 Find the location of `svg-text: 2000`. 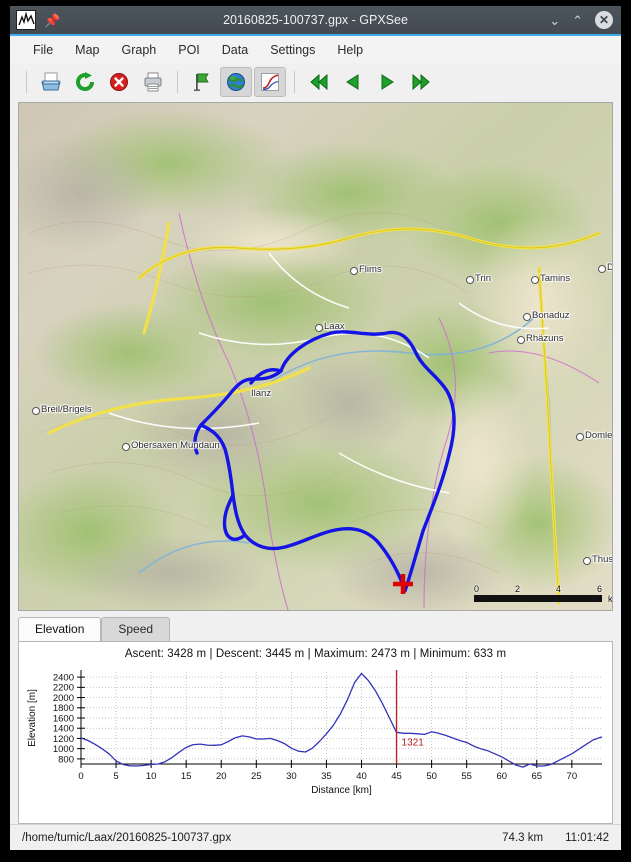

svg-text: 2000 is located at coordinates (63, 698).